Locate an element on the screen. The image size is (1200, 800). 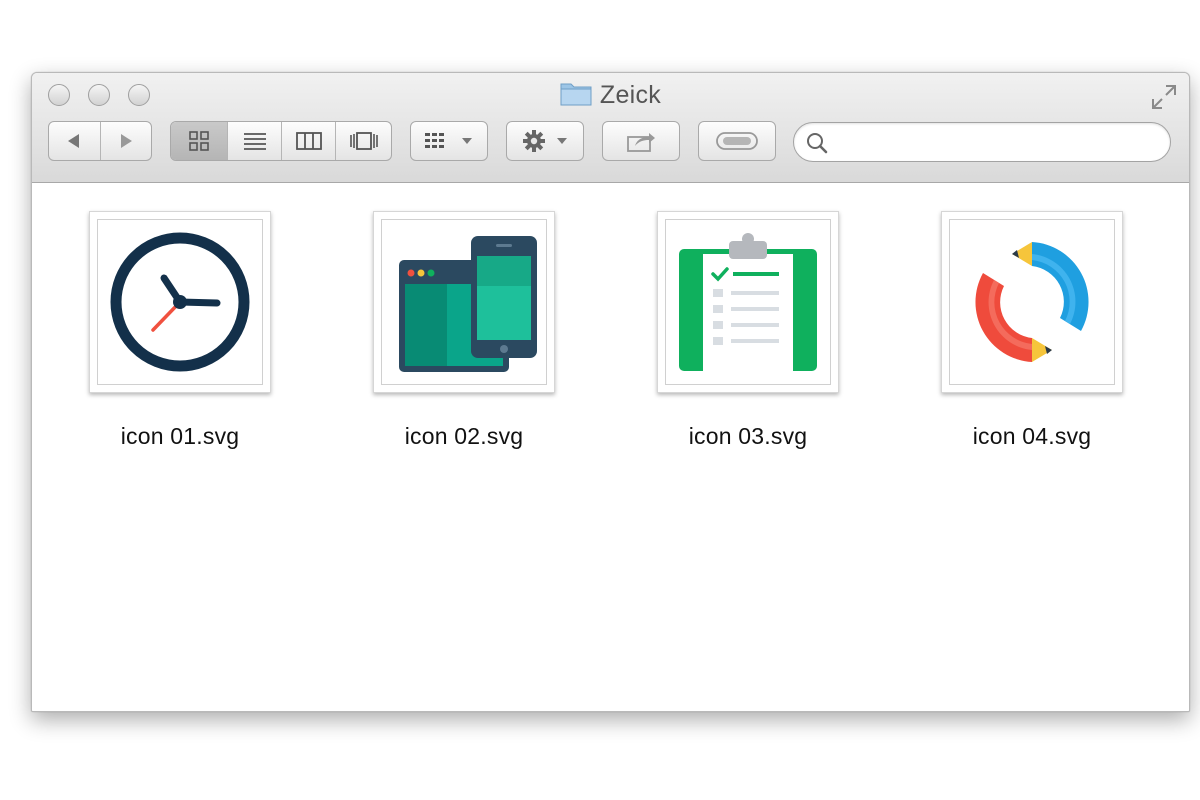
back-button is located at coordinates (75, 141).